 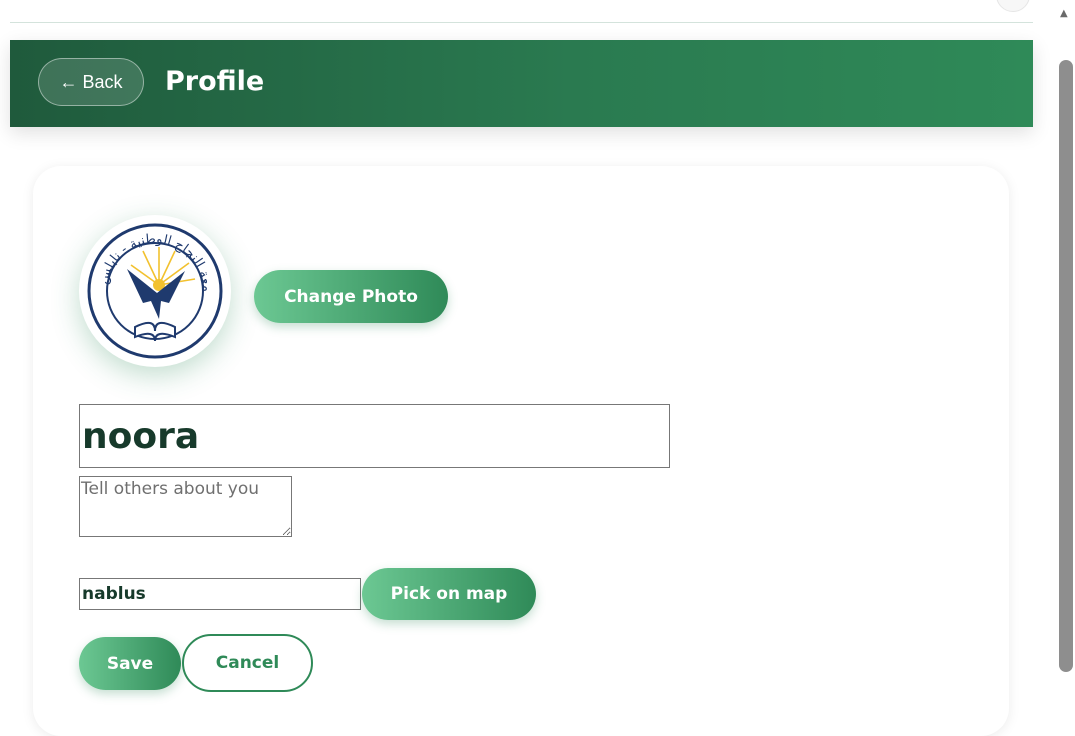 I want to click on top-divider, so click(x=521, y=22).